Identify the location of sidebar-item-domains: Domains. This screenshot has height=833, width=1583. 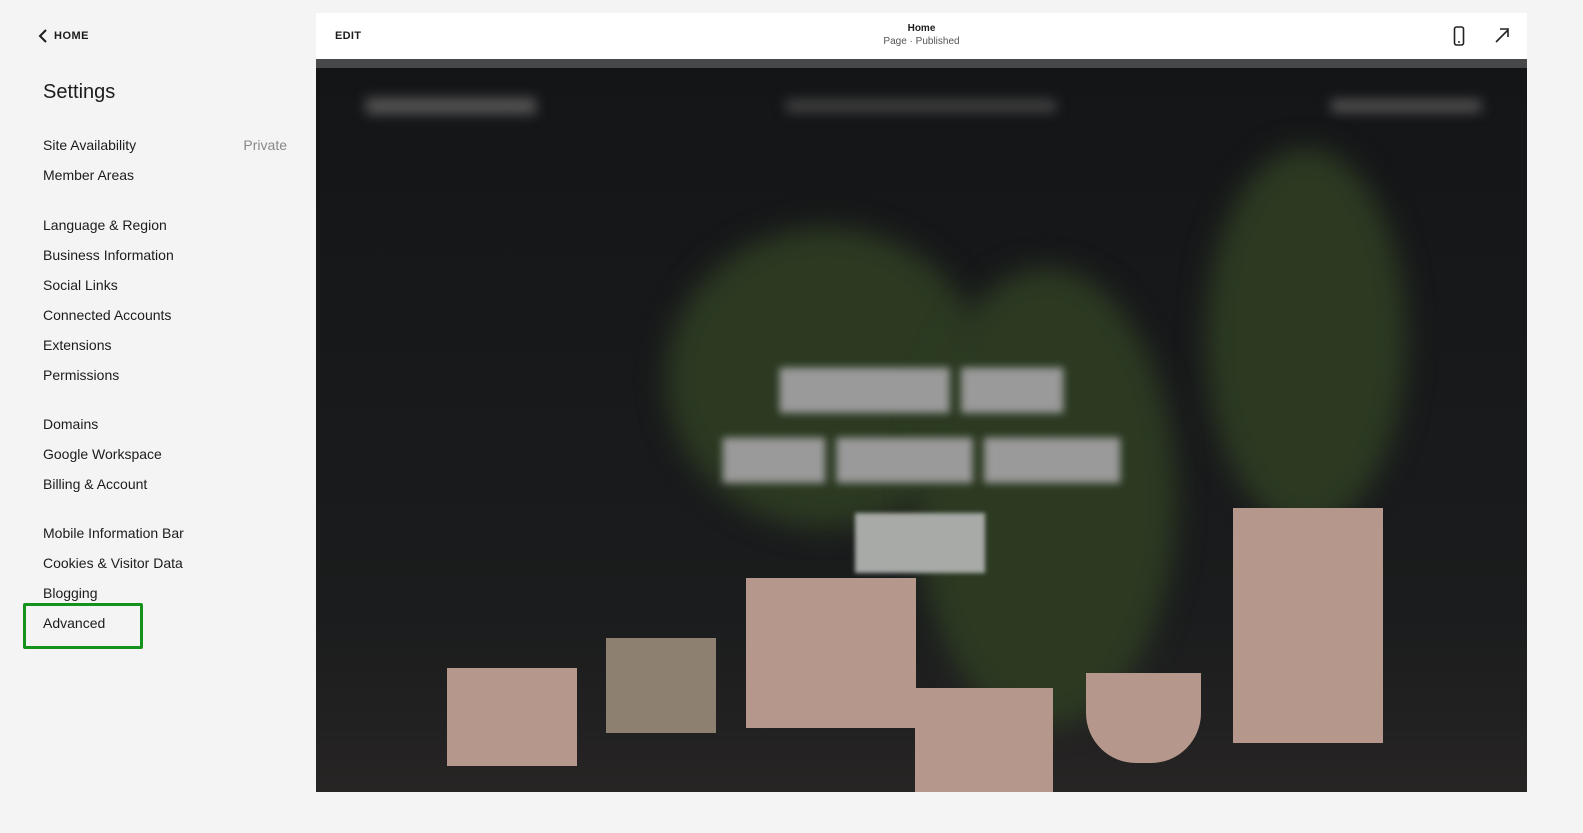
(165, 424).